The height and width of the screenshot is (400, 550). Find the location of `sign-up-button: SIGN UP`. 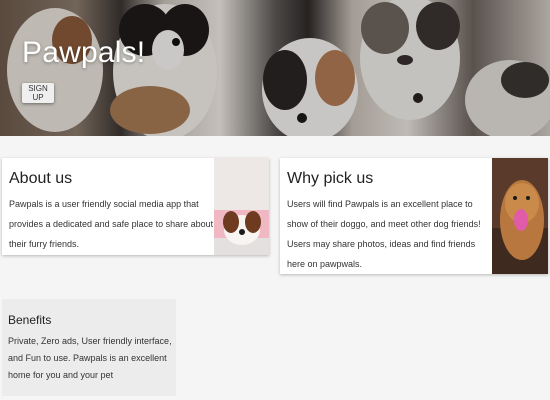

sign-up-button: SIGN UP is located at coordinates (38, 93).